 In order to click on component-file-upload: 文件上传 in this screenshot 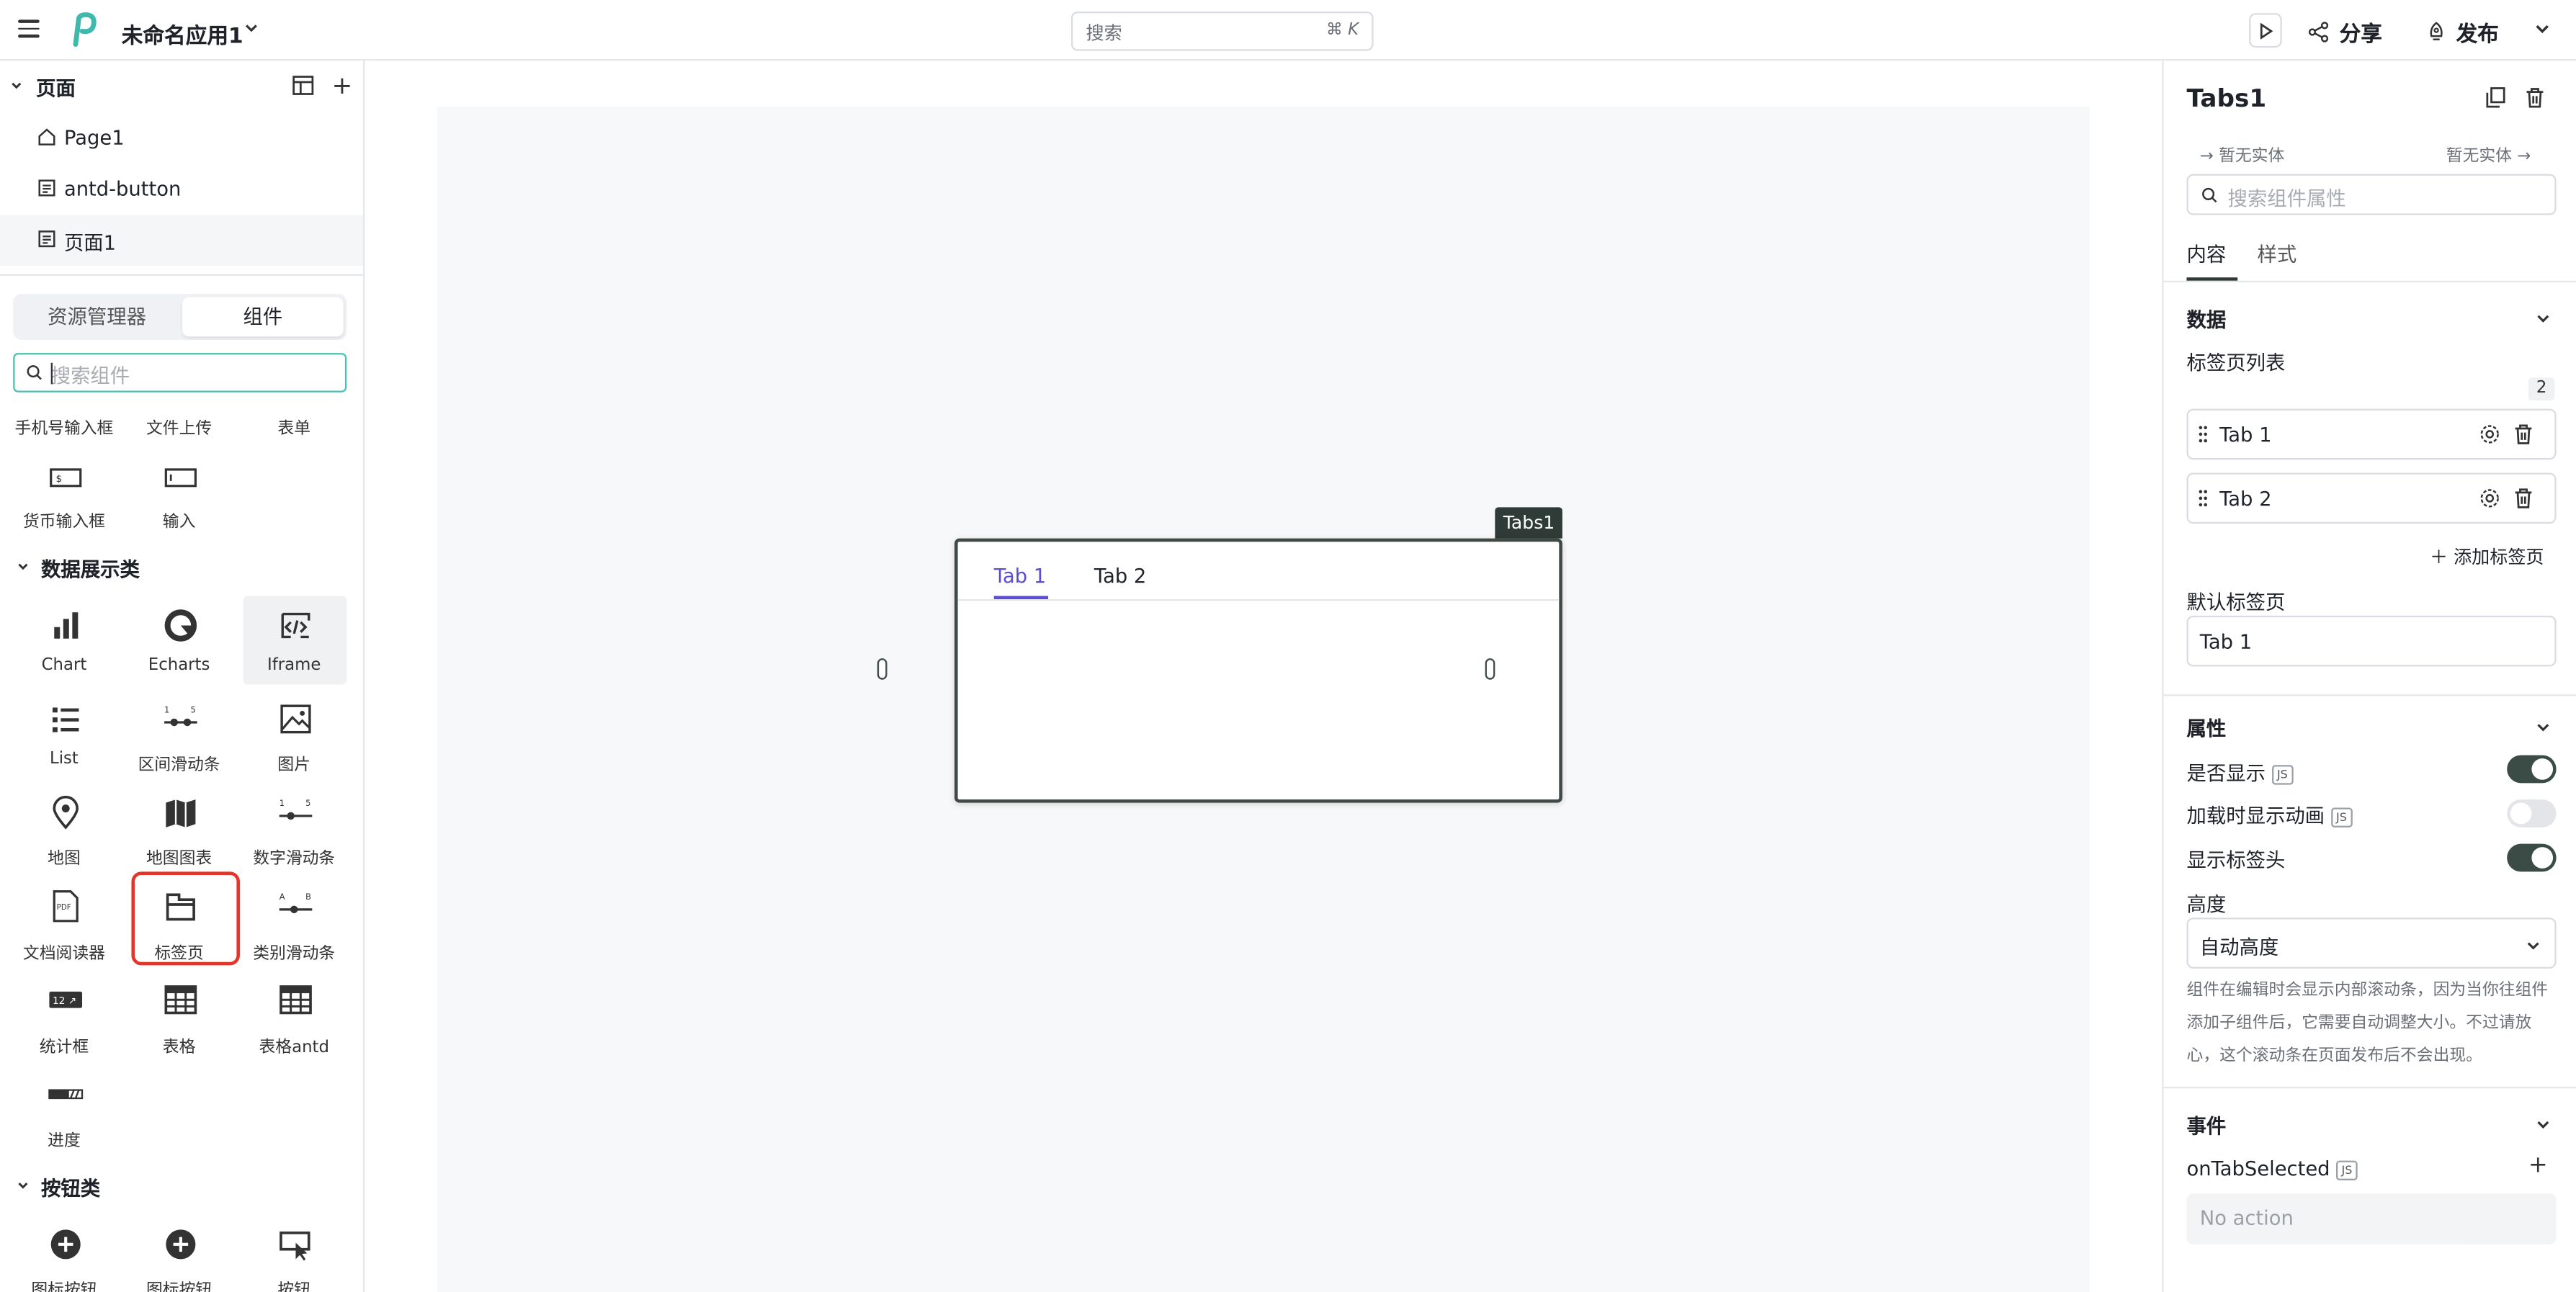, I will do `click(179, 426)`.